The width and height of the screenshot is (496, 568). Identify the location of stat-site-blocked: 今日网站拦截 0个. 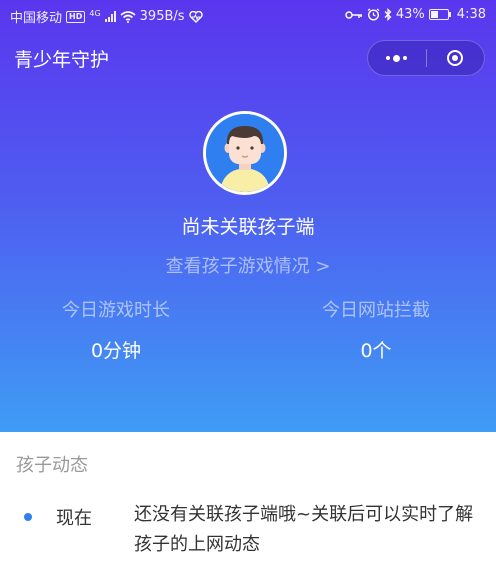
(376, 329).